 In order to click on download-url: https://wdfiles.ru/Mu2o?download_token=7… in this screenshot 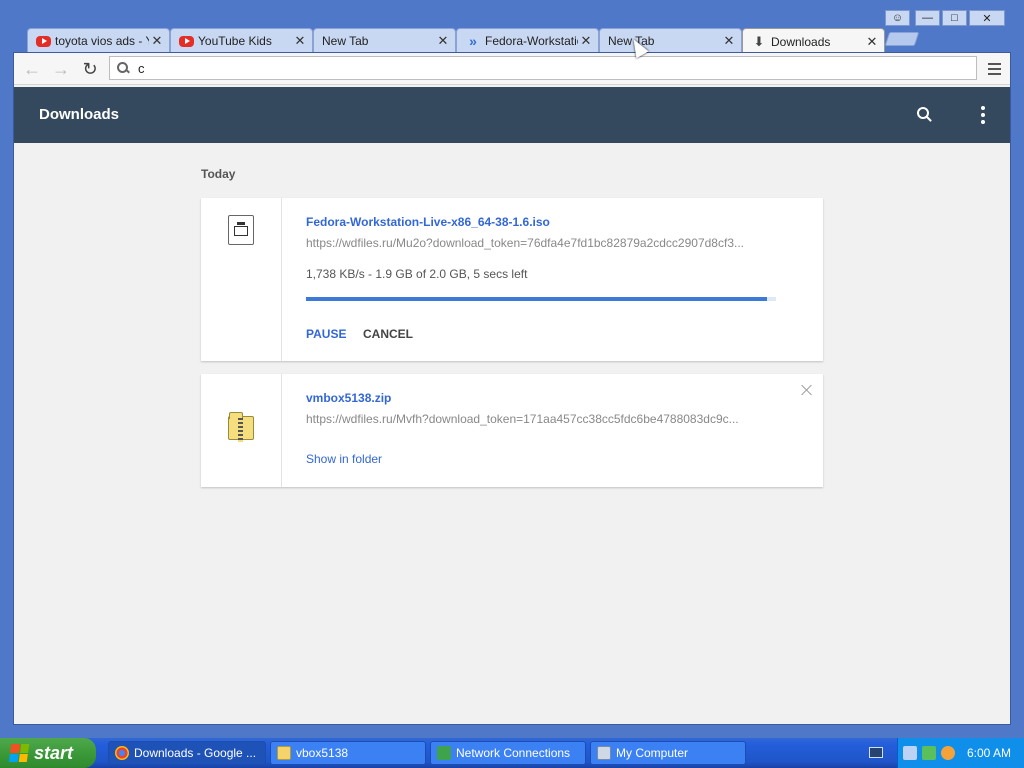, I will do `click(541, 243)`.